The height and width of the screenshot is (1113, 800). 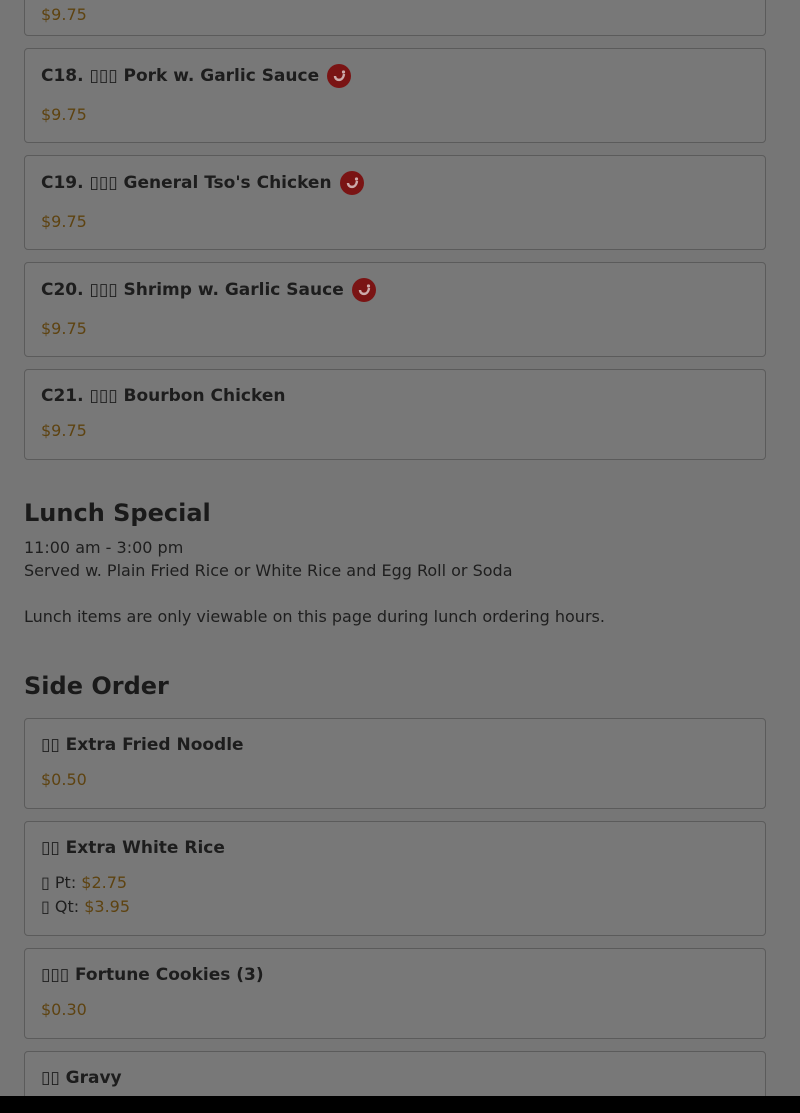 What do you see at coordinates (104, 547) in the screenshot?
I see `lunch-hours: 11:00 am - 3:00 pm` at bounding box center [104, 547].